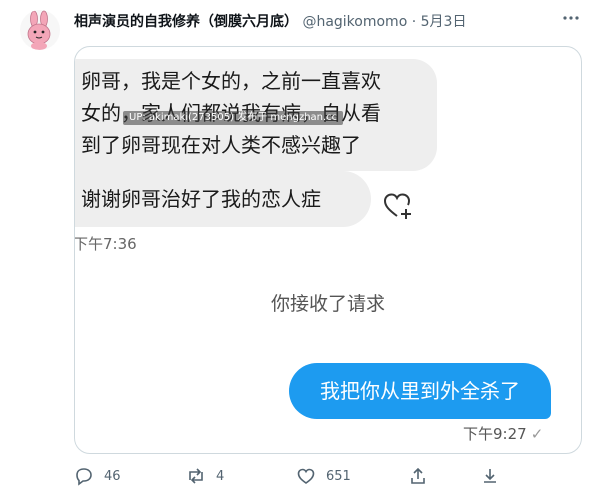 The height and width of the screenshot is (502, 598). I want to click on message-time-1: 下午7:36, so click(105, 244).